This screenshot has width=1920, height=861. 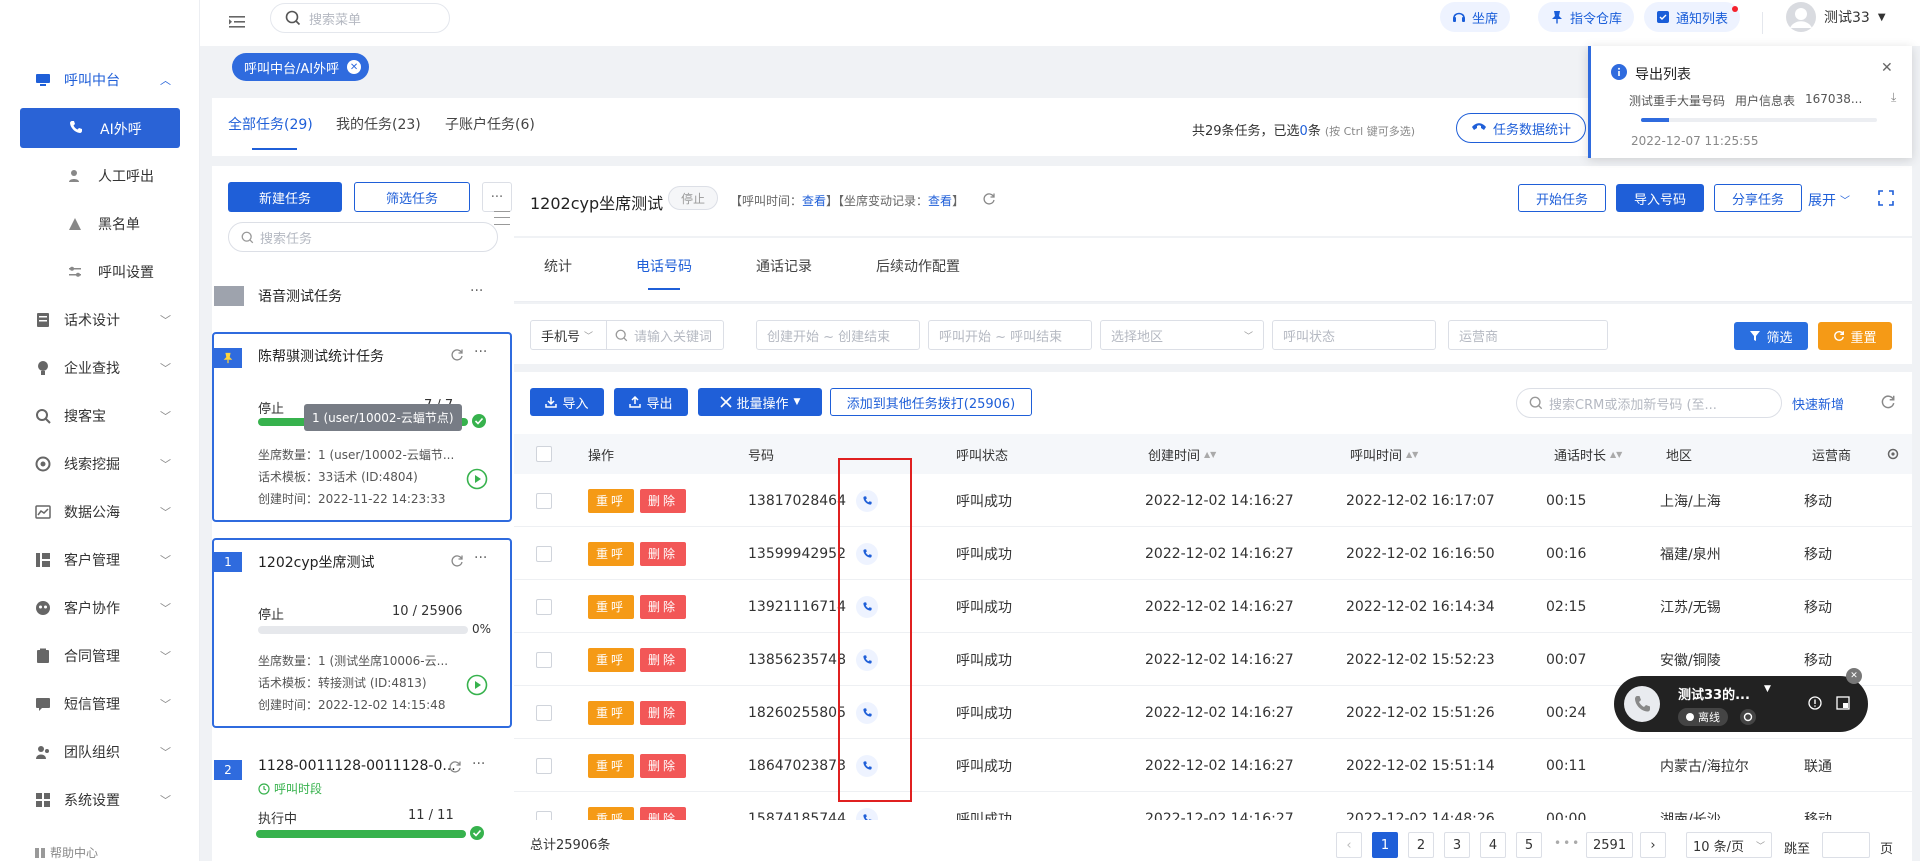 What do you see at coordinates (940, 200) in the screenshot?
I see `view-seat-change-link: 查看` at bounding box center [940, 200].